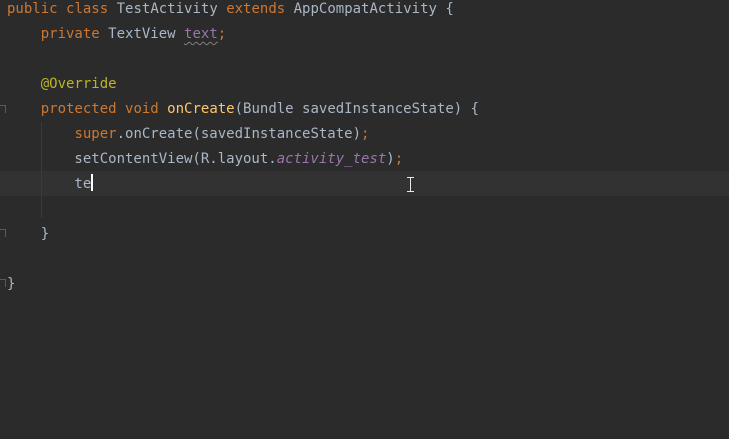 The height and width of the screenshot is (439, 729). Describe the element at coordinates (78, 109) in the screenshot. I see `code-token: protected` at that location.